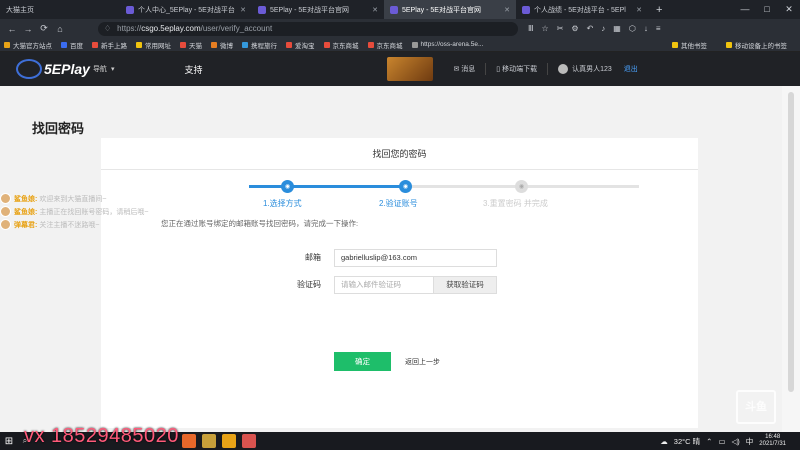  Describe the element at coordinates (756, 407) in the screenshot. I see `stream-watermark-logo: 斗鱼` at that location.